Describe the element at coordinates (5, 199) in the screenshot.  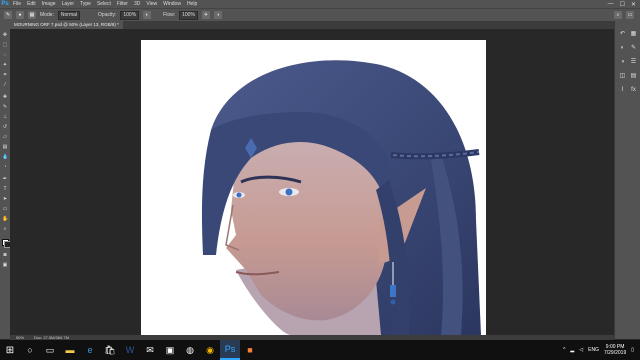
I see `path-selection-tool-icon: ➤` at that location.